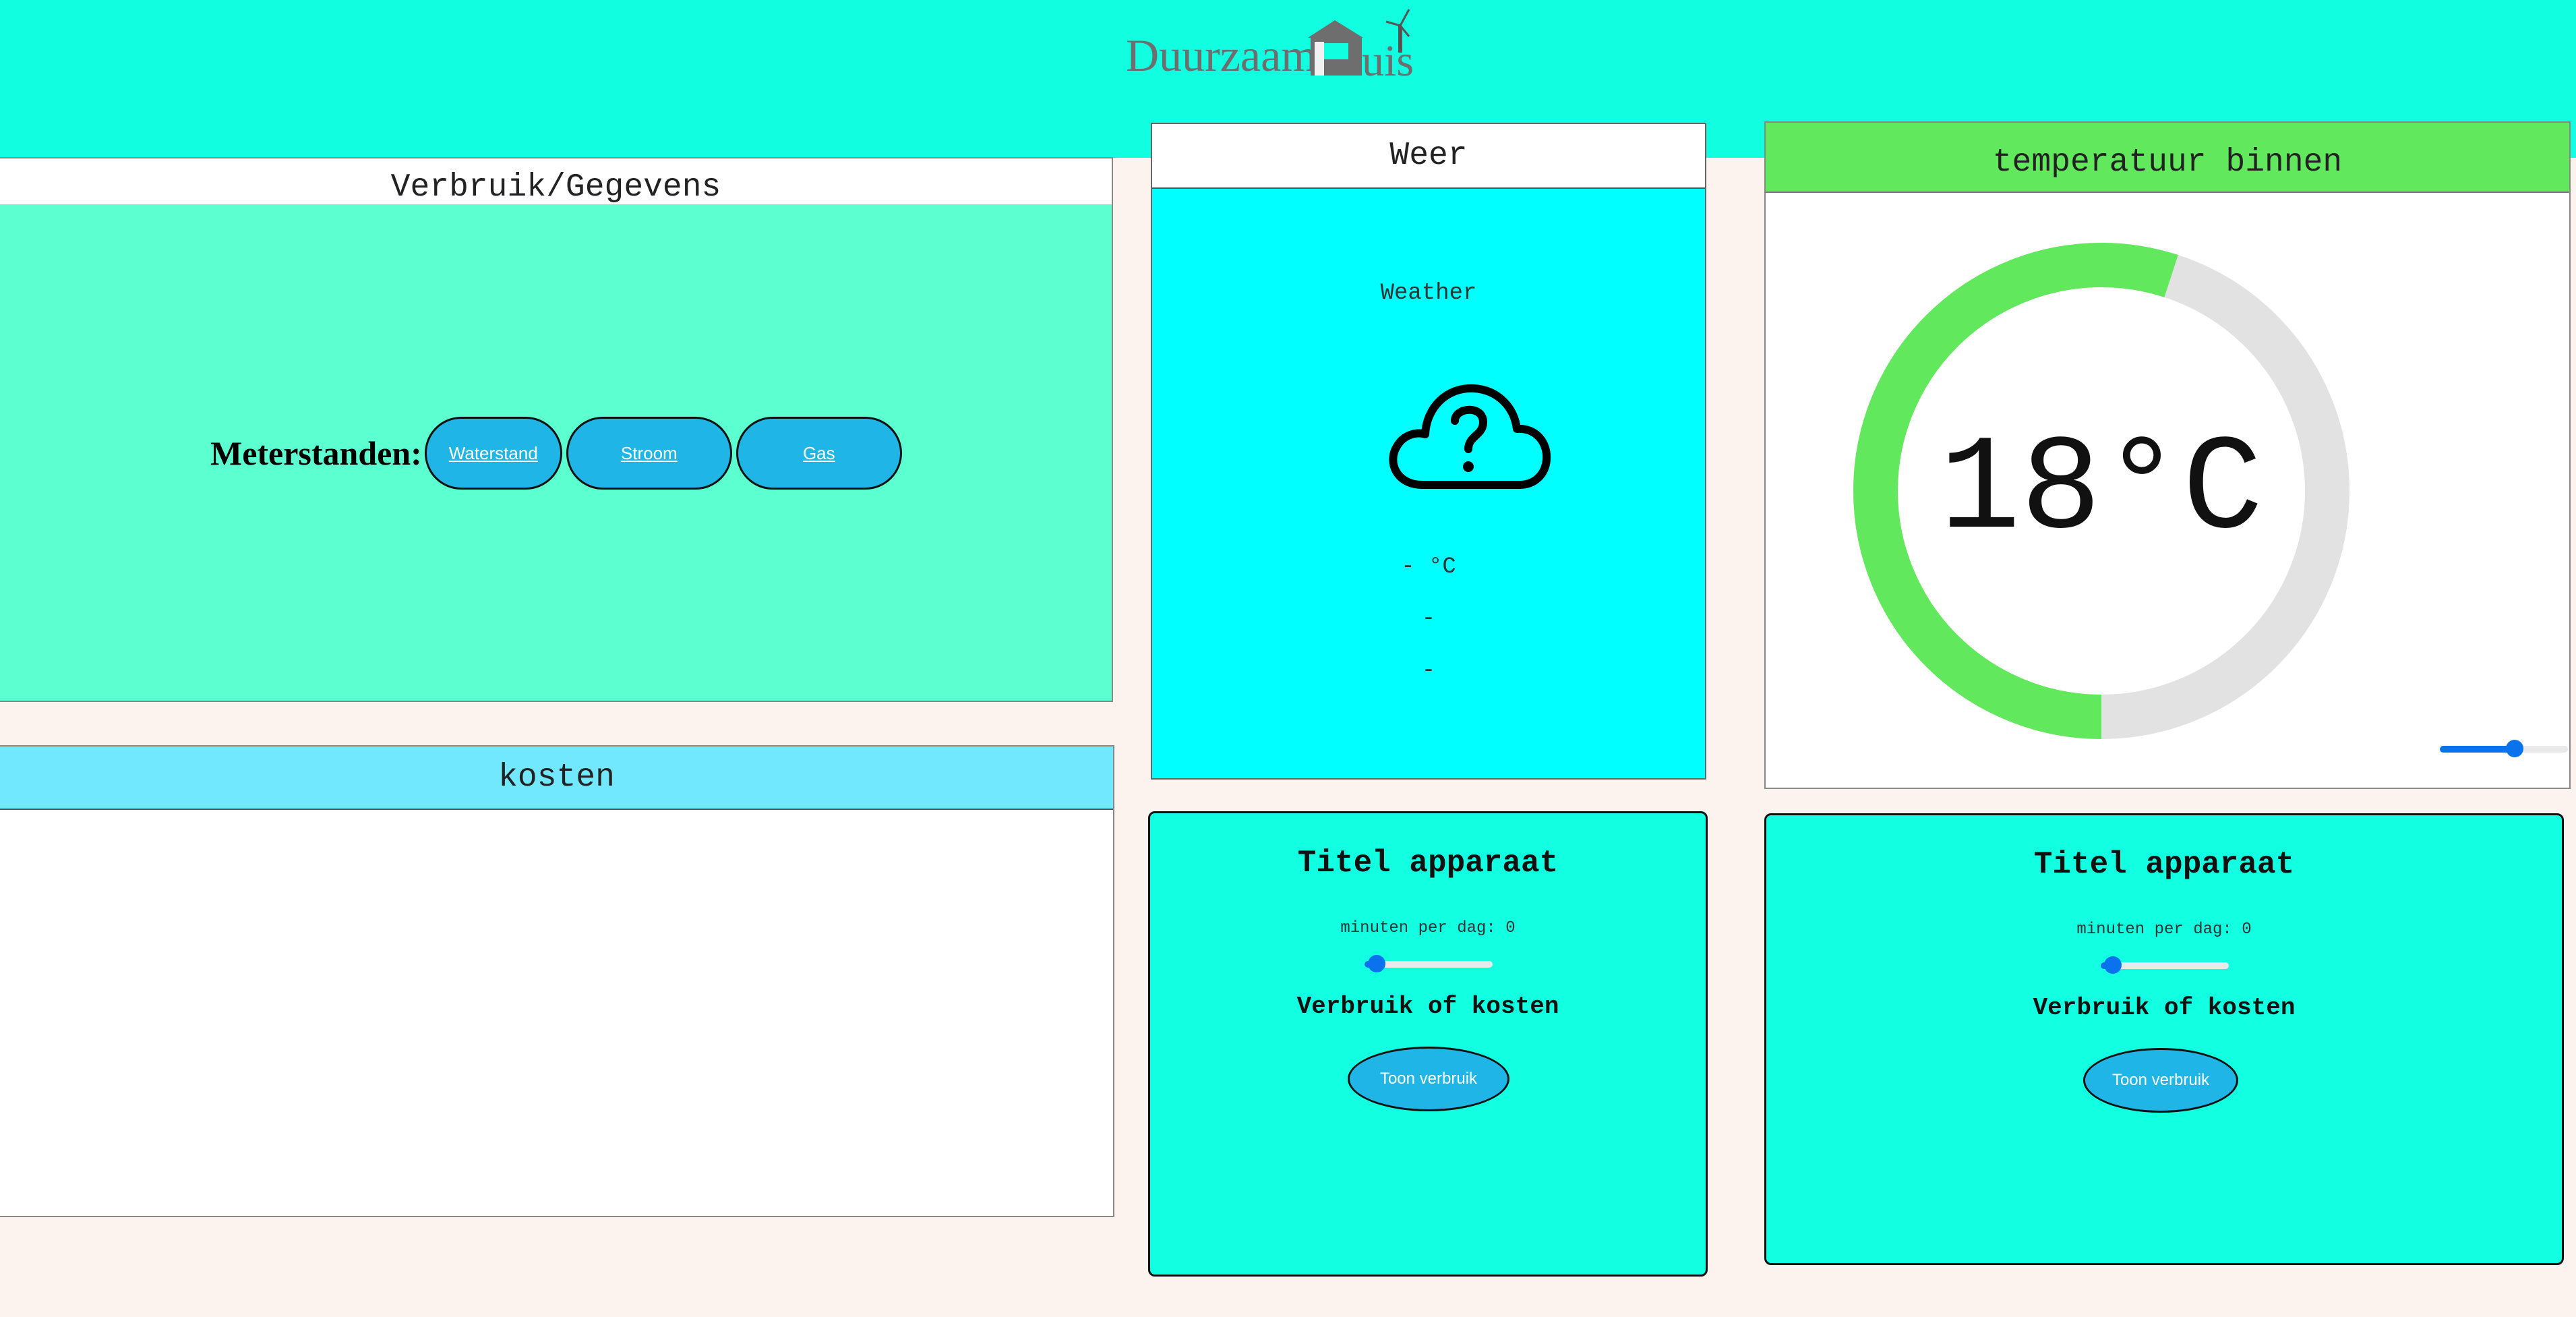  What do you see at coordinates (1470, 436) in the screenshot?
I see `cloud-question-icon` at bounding box center [1470, 436].